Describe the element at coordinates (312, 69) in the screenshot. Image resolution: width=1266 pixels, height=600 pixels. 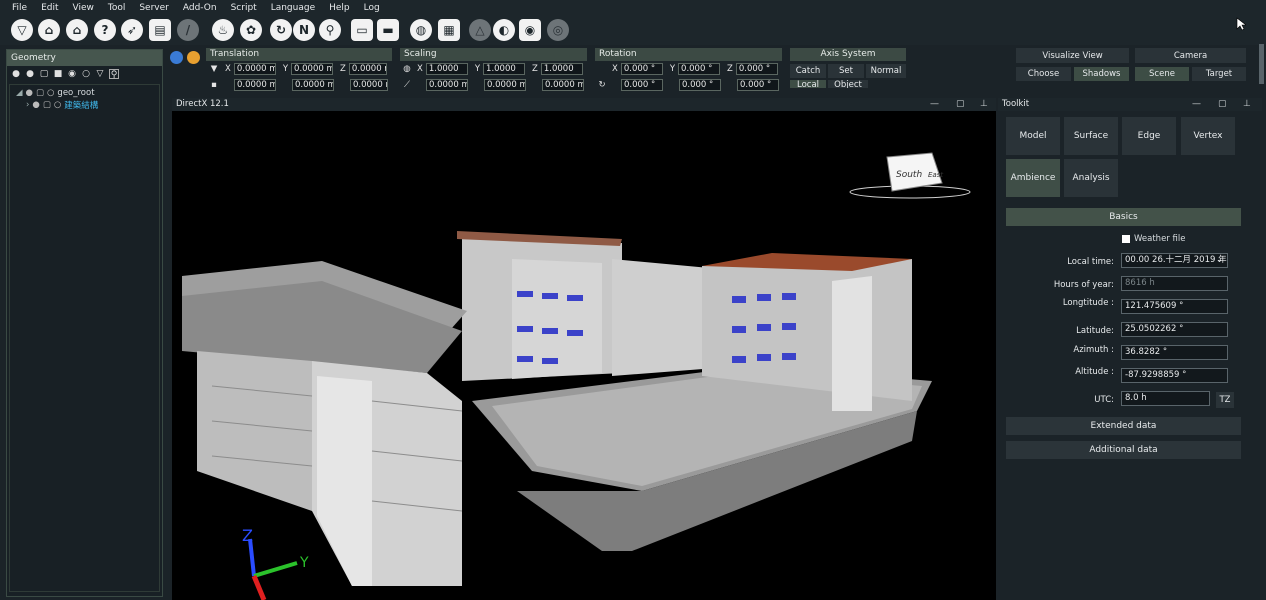
I see `translation-y-input: 0.0000 m` at that location.